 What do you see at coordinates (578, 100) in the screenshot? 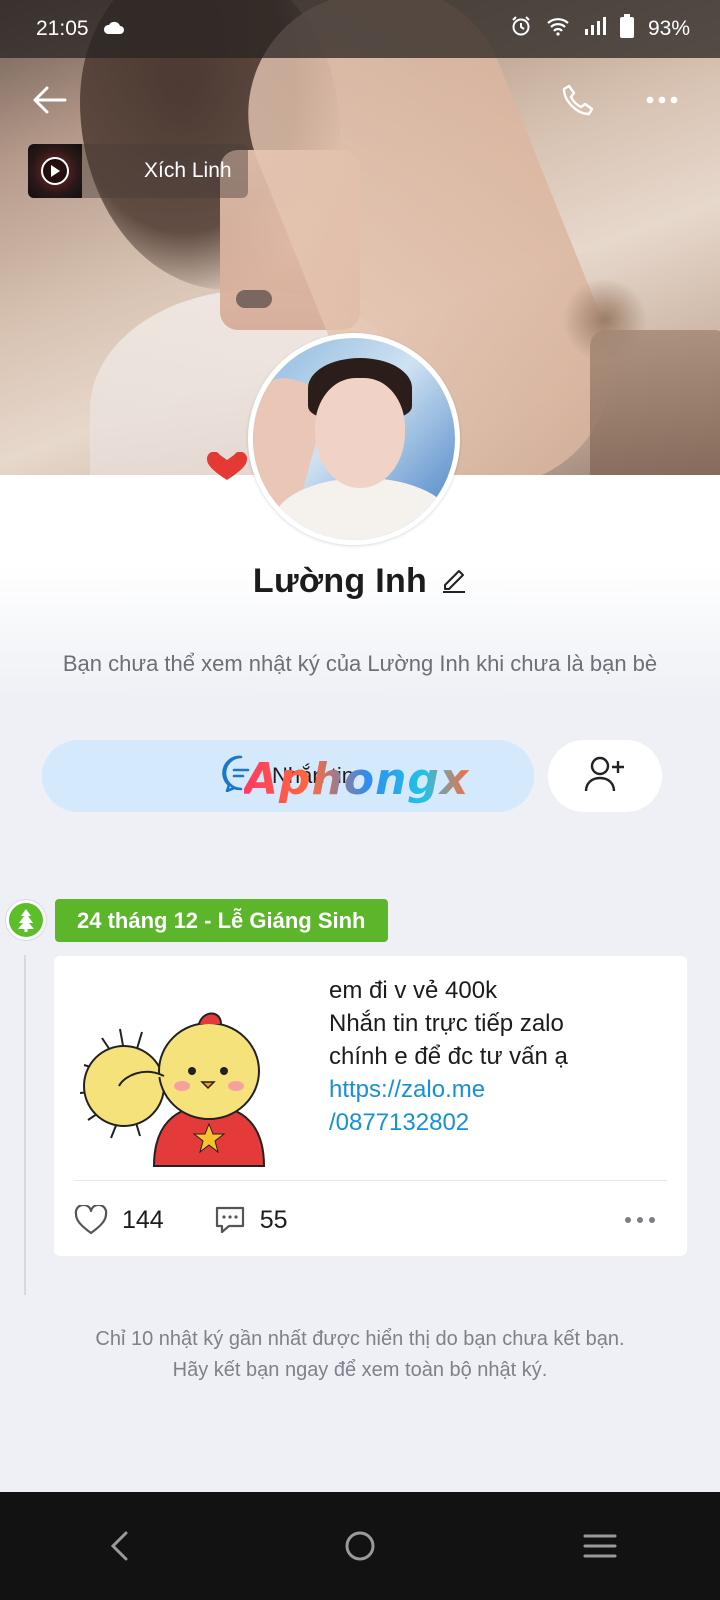
I see `phone-icon` at bounding box center [578, 100].